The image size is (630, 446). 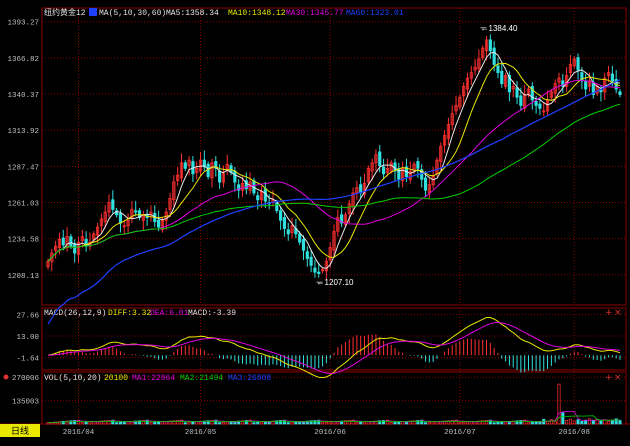 What do you see at coordinates (334, 398) in the screenshot?
I see `panel-border` at bounding box center [334, 398].